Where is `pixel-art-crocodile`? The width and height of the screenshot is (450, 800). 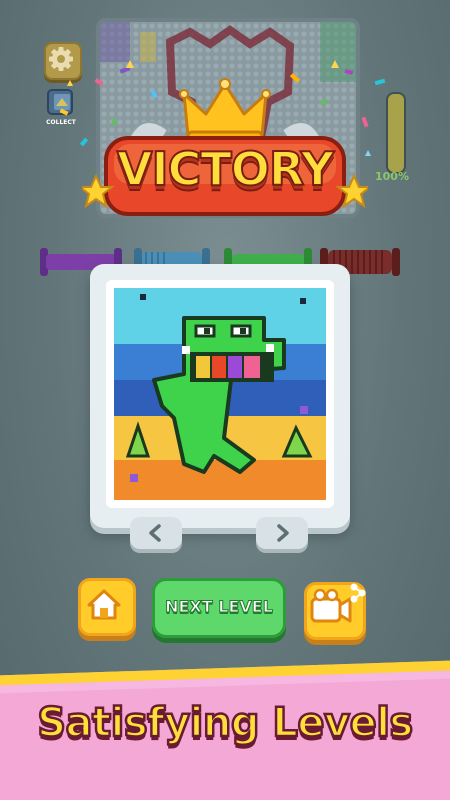 pixel-art-crocodile is located at coordinates (220, 394).